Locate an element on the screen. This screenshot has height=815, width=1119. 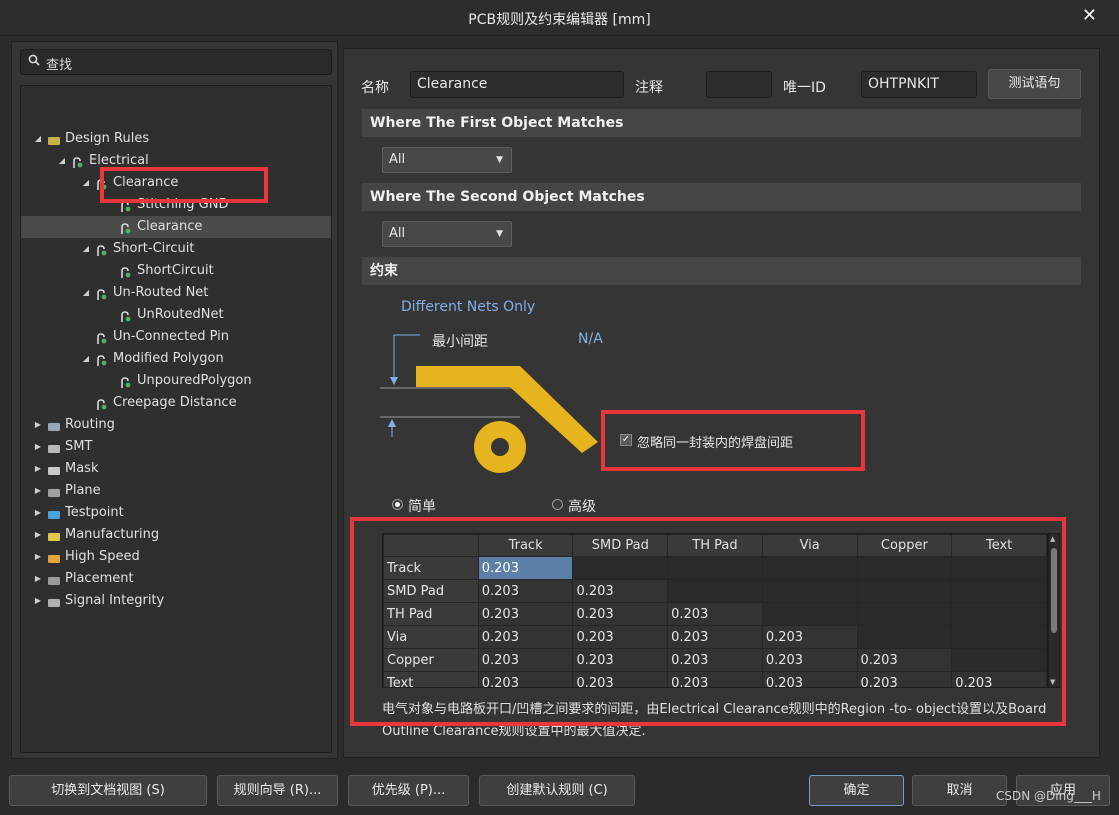
first-object-value: All is located at coordinates (397, 159).